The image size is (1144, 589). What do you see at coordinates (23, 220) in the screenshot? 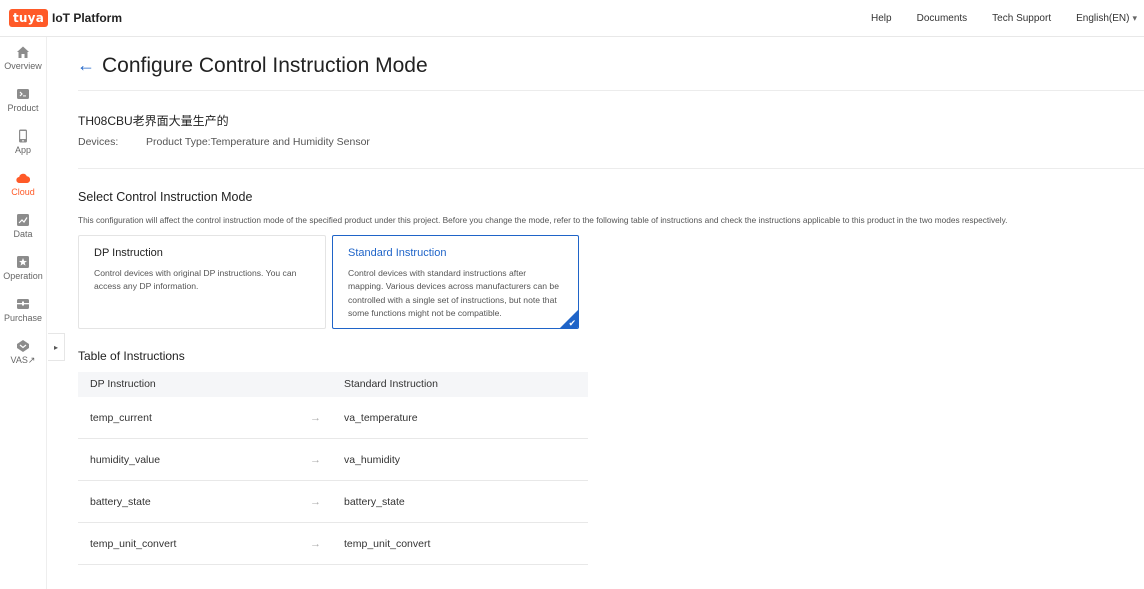
I see `chart-icon` at bounding box center [23, 220].